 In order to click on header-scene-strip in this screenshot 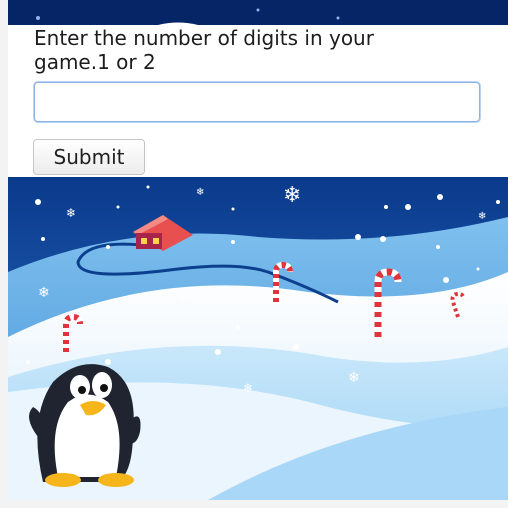, I will do `click(258, 12)`.